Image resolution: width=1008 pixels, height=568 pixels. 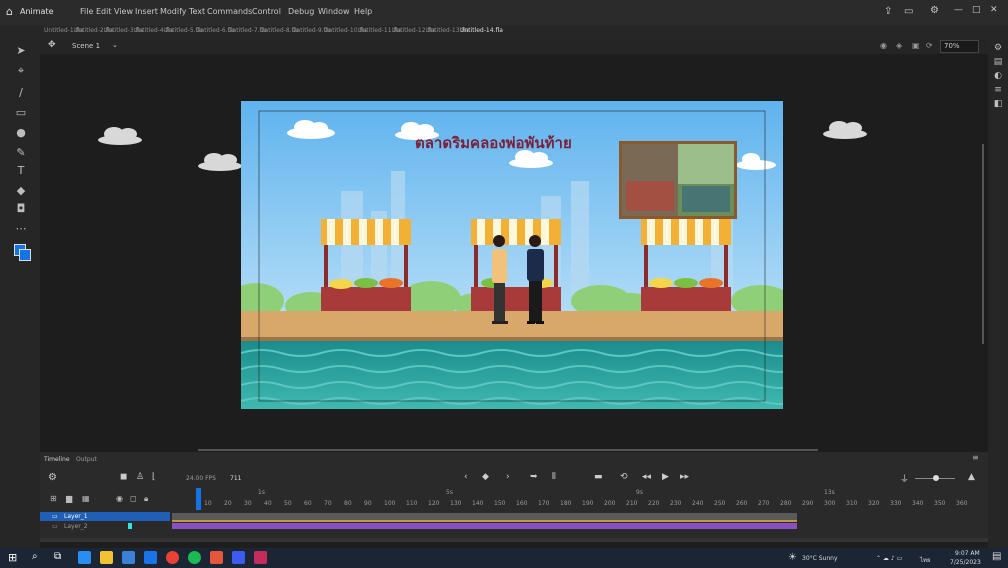 What do you see at coordinates (154, 477) in the screenshot?
I see `parent-icon: ⌊` at bounding box center [154, 477].